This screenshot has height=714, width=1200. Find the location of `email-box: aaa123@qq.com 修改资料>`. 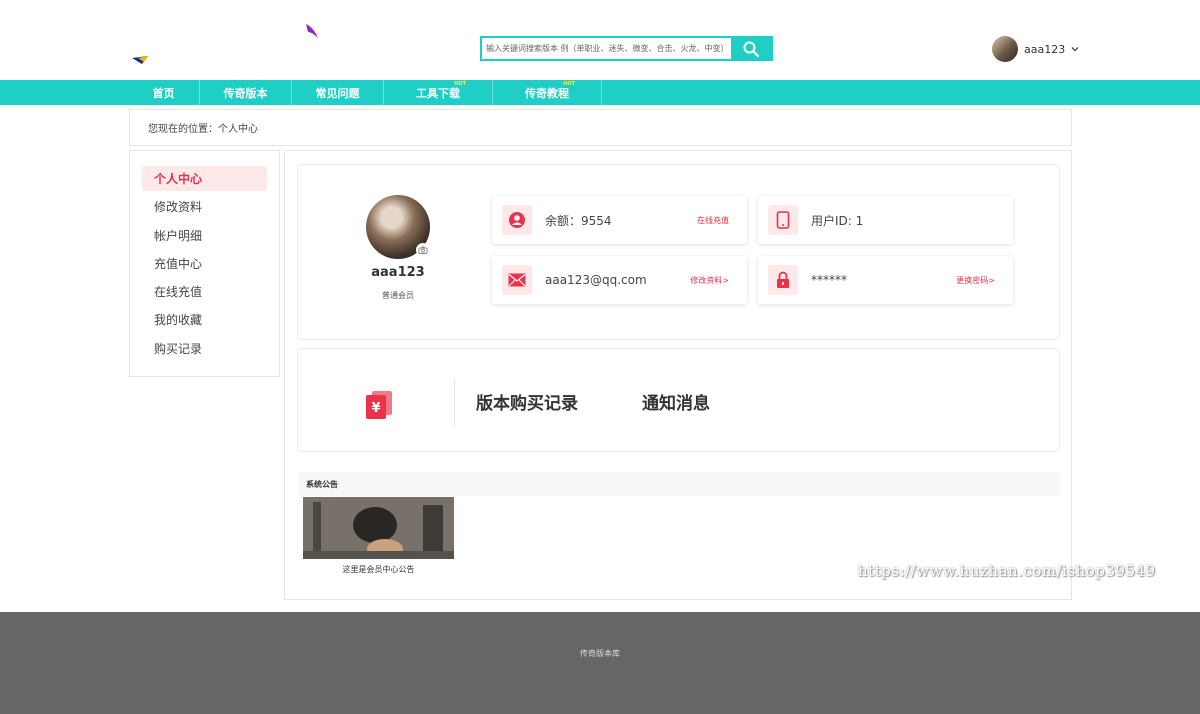

email-box: aaa123@qq.com 修改资料> is located at coordinates (619, 280).